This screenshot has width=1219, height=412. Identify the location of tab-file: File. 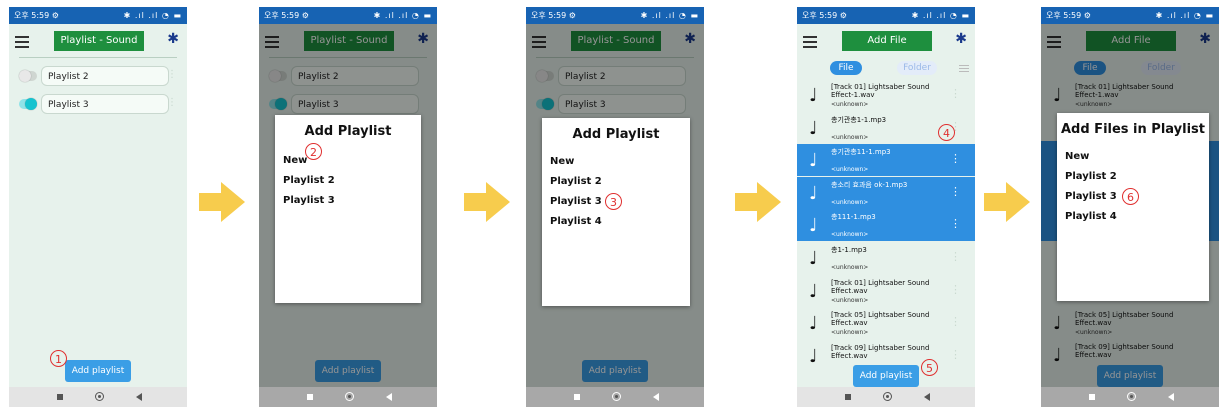
(846, 68).